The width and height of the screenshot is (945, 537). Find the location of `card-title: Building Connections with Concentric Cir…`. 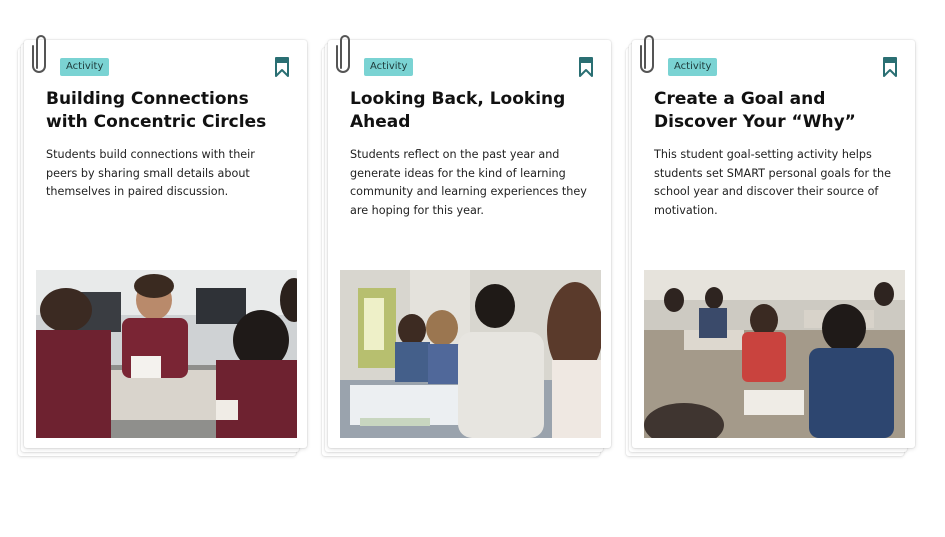

card-title: Building Connections with Concentric Cir… is located at coordinates (168, 111).